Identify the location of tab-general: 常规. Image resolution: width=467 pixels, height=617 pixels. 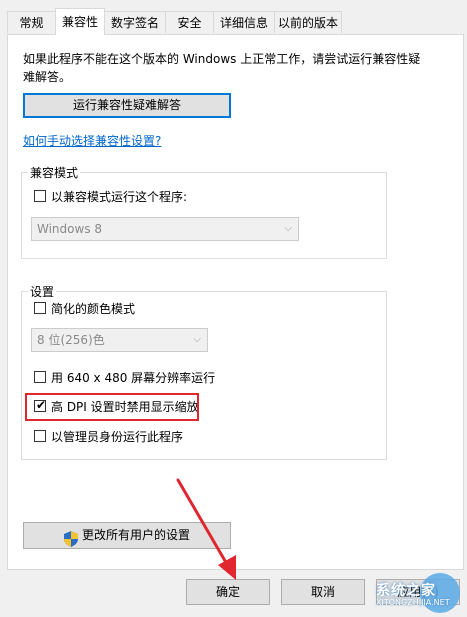
(31, 22).